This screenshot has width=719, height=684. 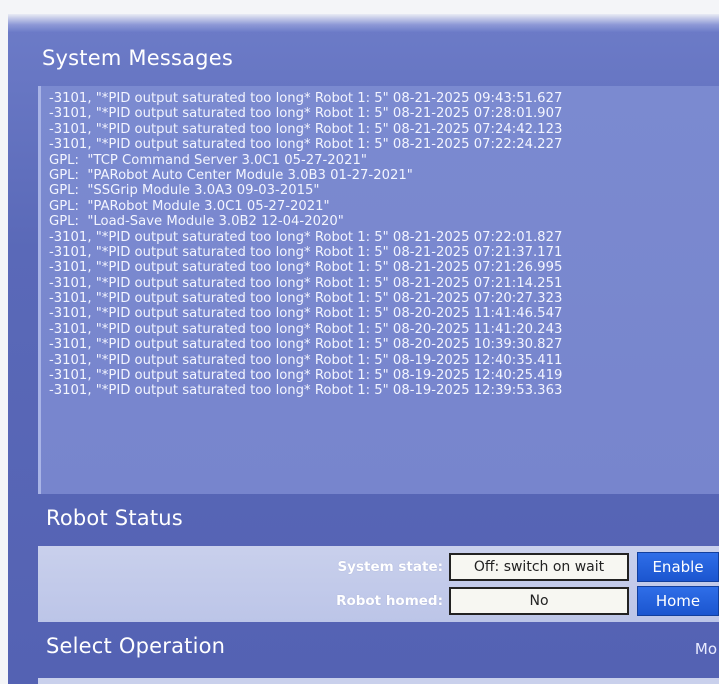 I want to click on robot-homed-row: Robot homed: No Home, so click(x=501, y=601).